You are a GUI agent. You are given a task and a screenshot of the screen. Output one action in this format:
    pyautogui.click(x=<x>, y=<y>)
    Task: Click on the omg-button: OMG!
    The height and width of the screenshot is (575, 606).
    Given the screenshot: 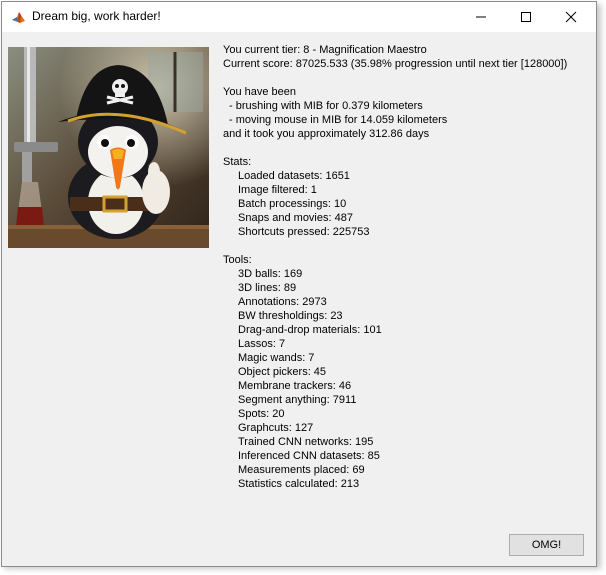 What is the action you would take?
    pyautogui.click(x=546, y=545)
    